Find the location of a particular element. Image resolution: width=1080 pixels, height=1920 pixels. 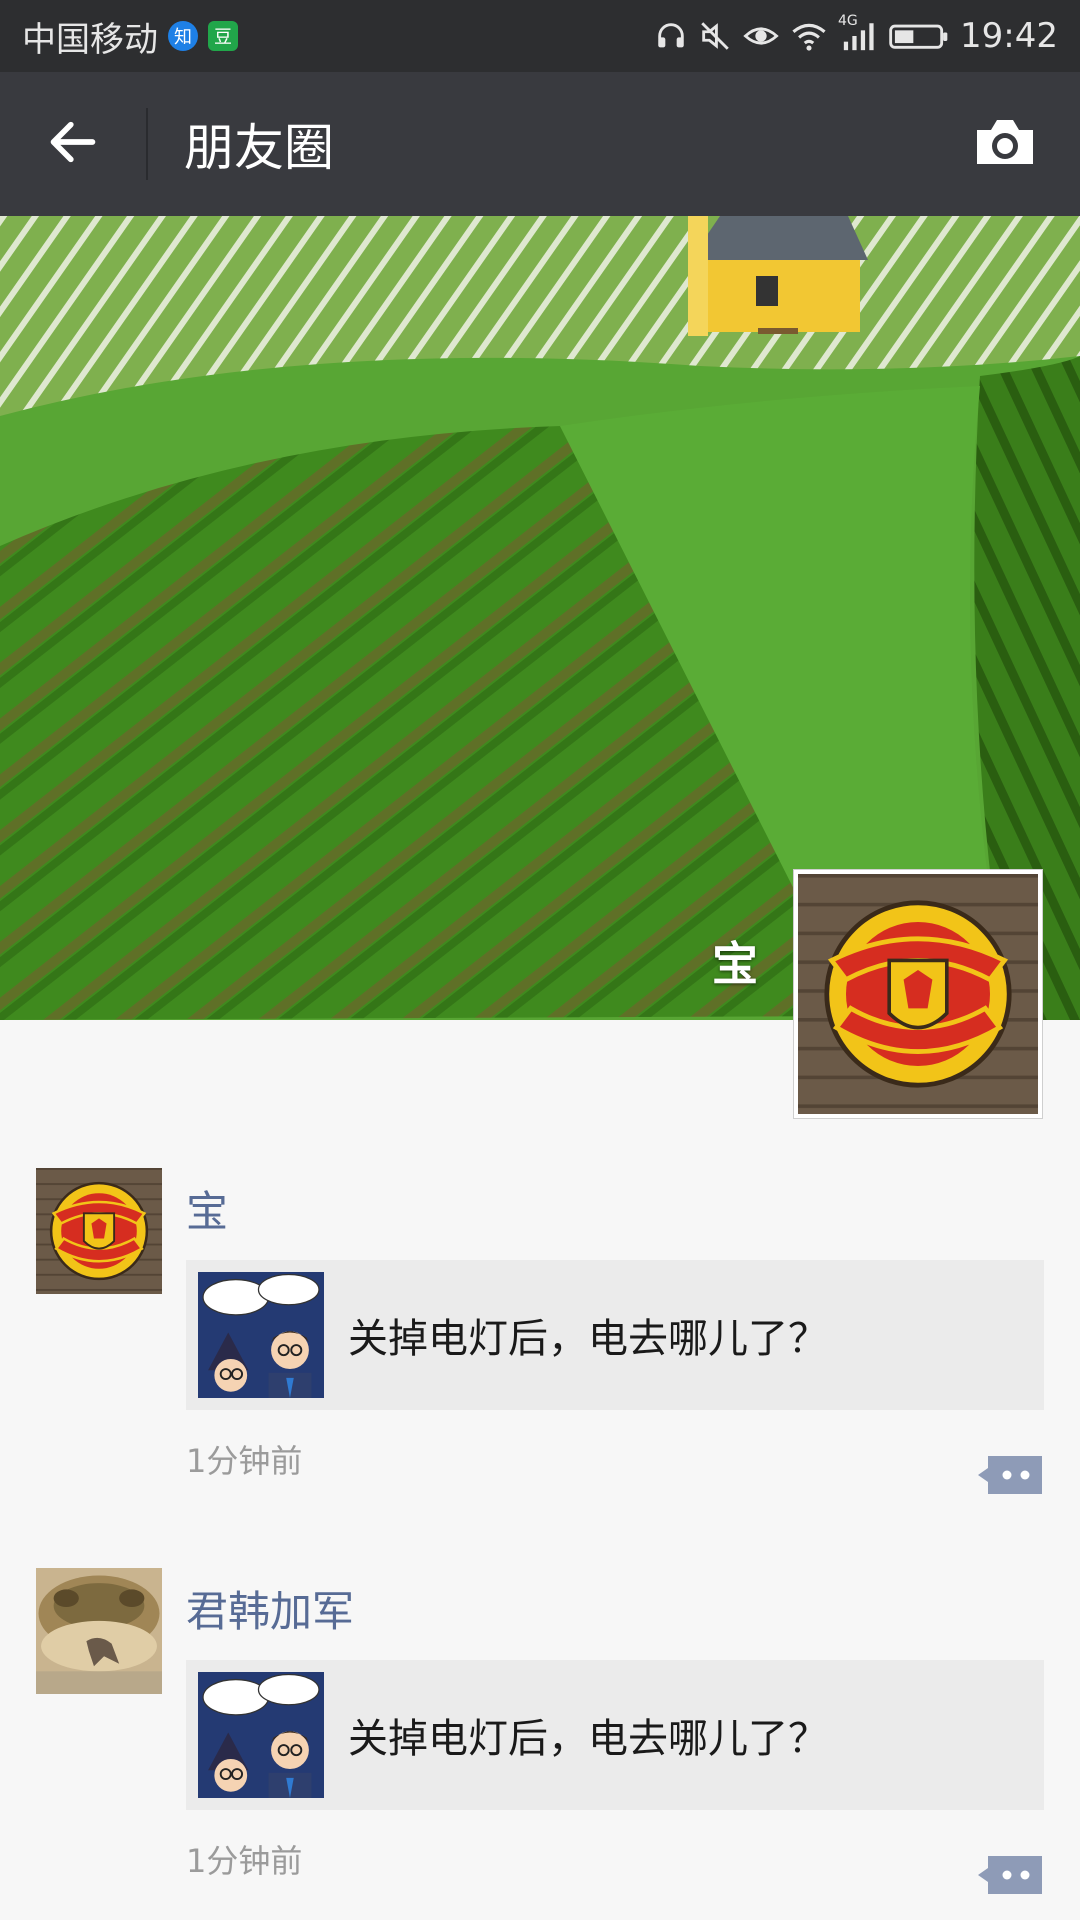

profile-name: 宝 is located at coordinates (735, 964).